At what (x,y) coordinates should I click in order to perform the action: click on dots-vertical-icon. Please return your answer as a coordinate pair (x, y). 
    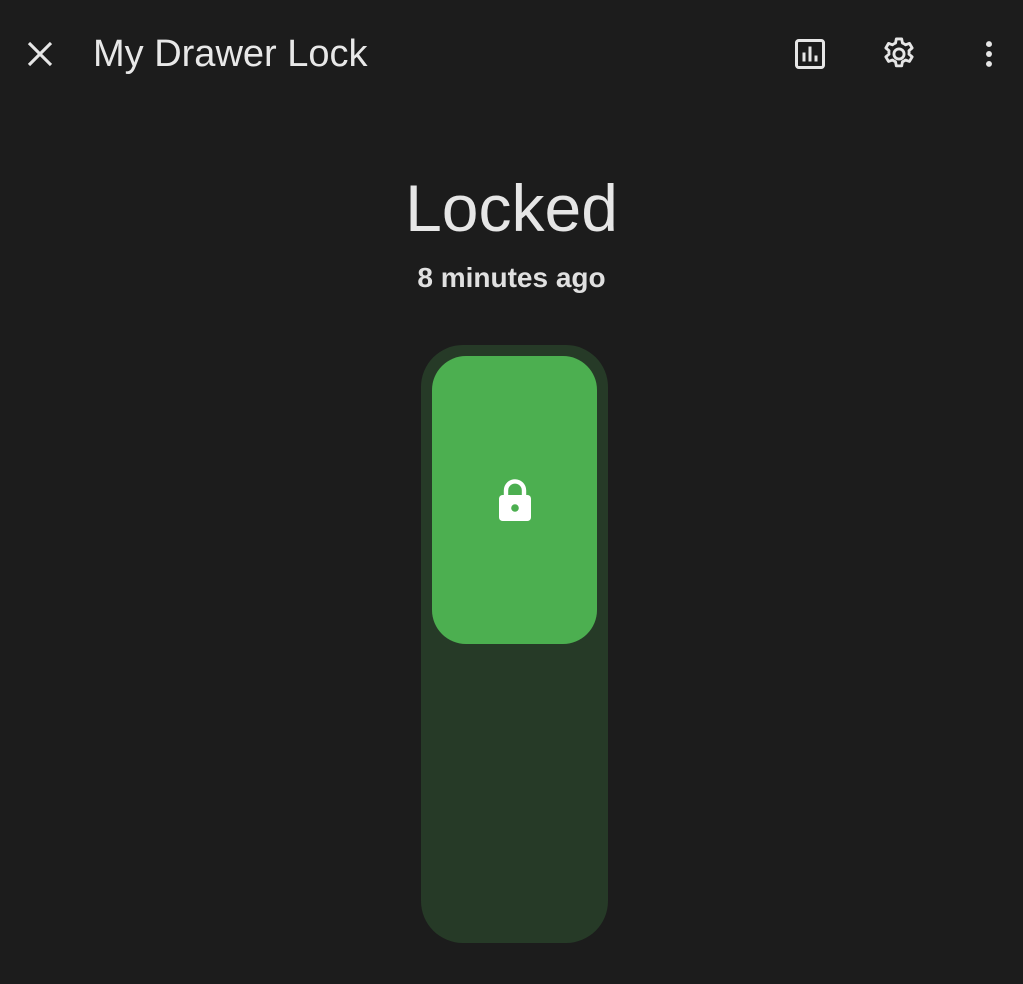
    Looking at the image, I should click on (989, 54).